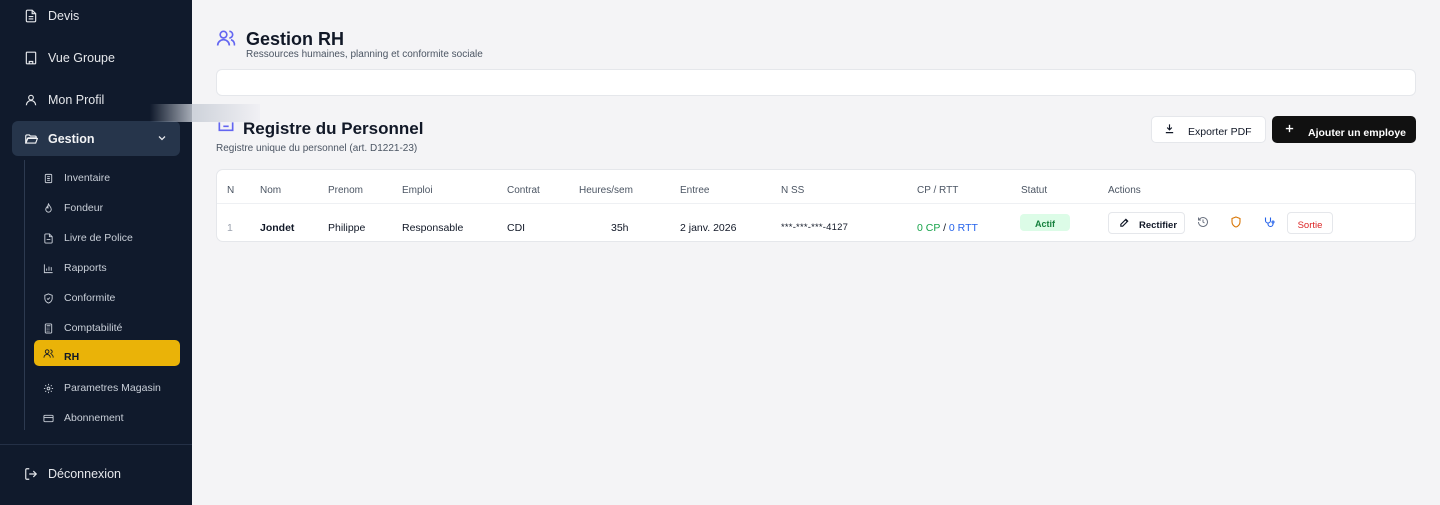 The height and width of the screenshot is (505, 1440). I want to click on column-header: Statut, so click(1034, 190).